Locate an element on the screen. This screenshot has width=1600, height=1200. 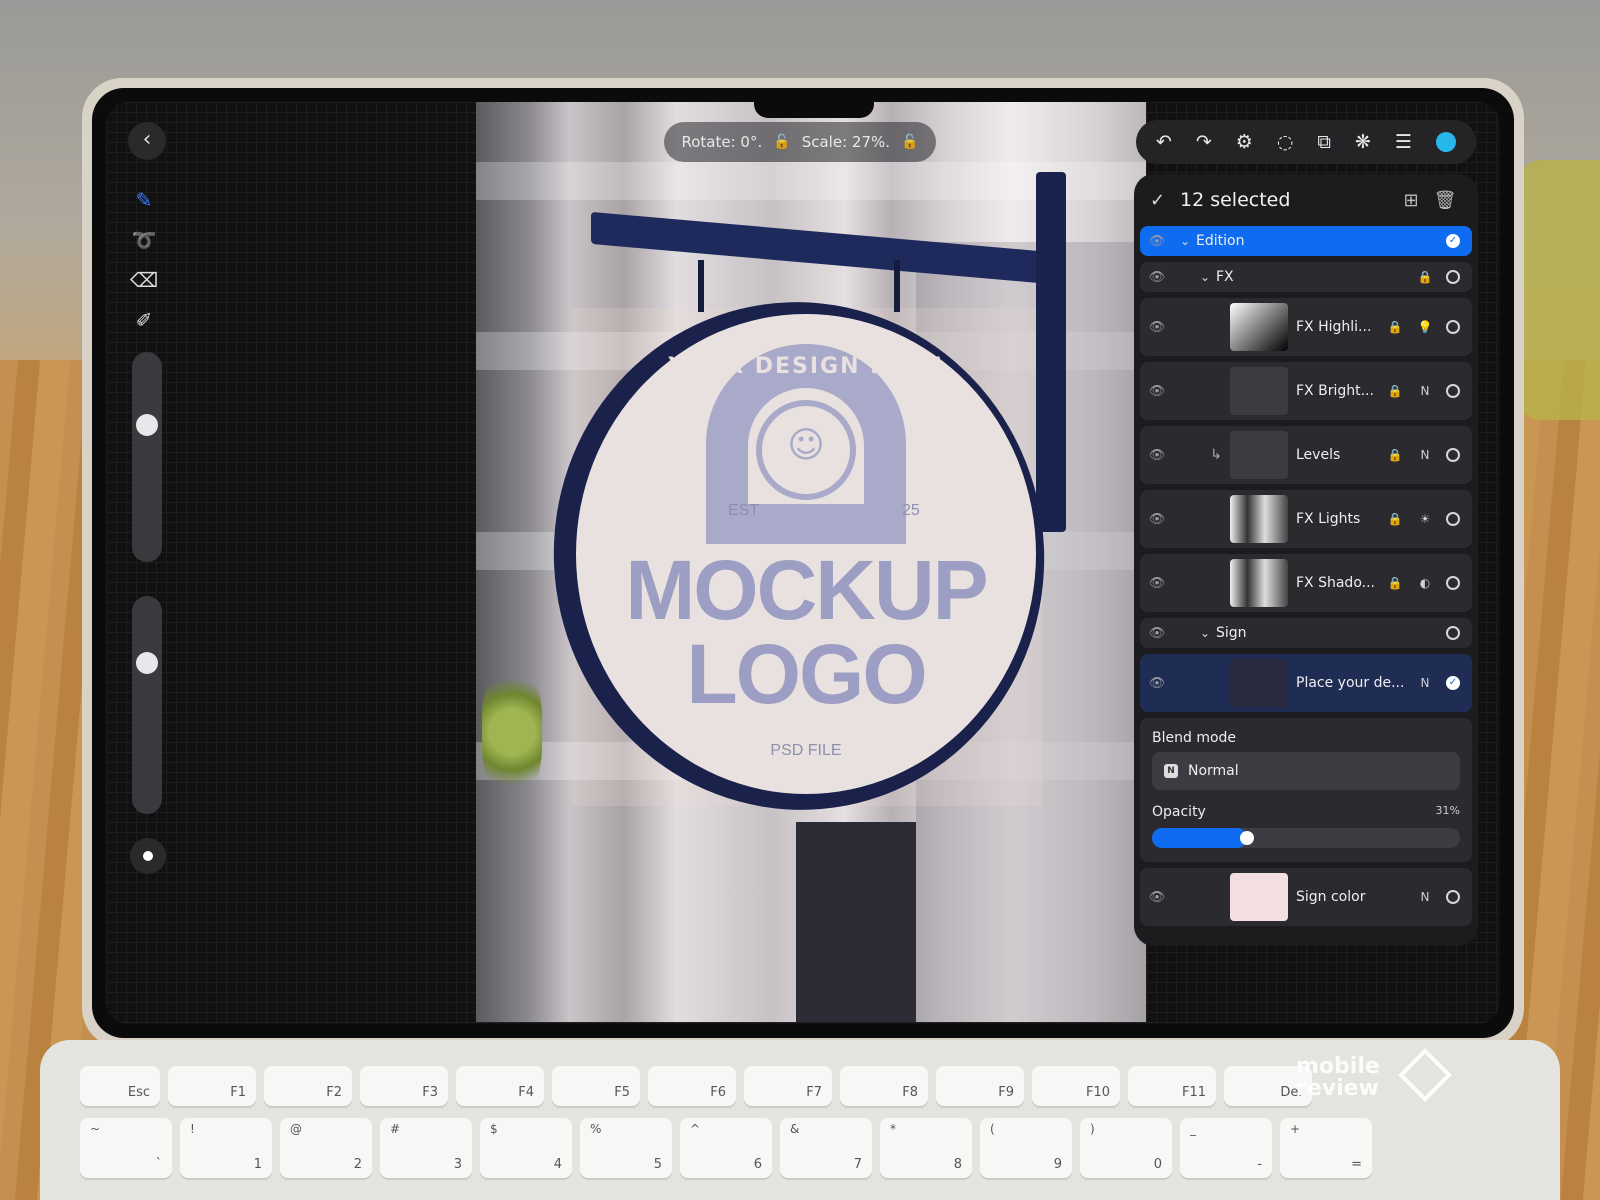
opacity-knob is located at coordinates (1247, 838).